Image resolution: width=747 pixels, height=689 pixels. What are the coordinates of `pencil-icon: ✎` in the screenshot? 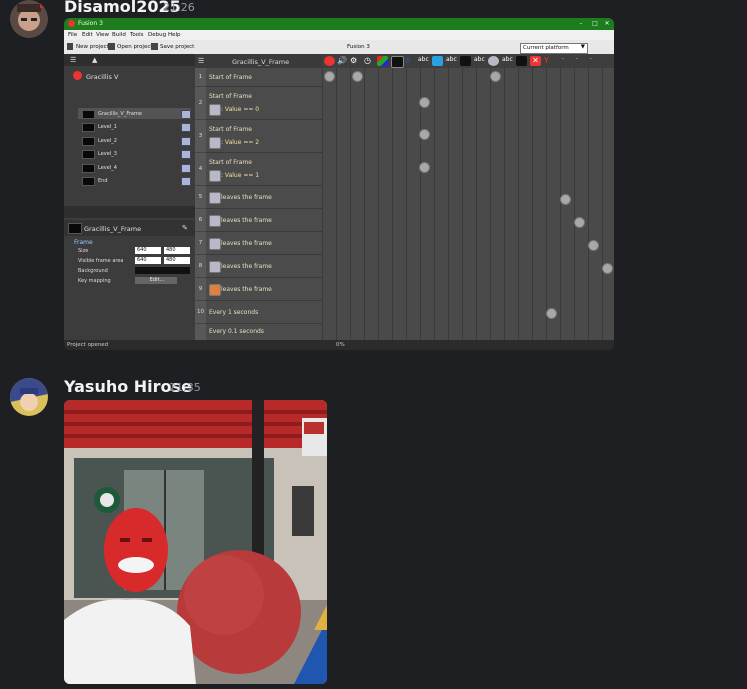 It's located at (185, 228).